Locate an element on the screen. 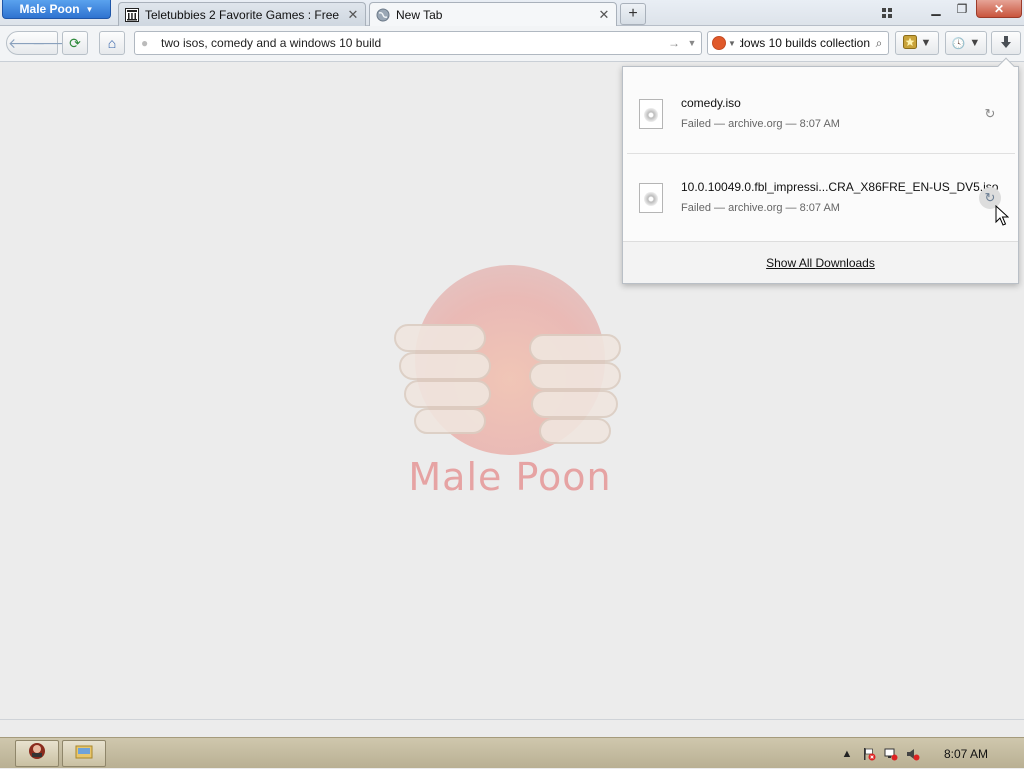 The width and height of the screenshot is (1024, 769). taskbar: ▲ 8:07 AM is located at coordinates (512, 752).